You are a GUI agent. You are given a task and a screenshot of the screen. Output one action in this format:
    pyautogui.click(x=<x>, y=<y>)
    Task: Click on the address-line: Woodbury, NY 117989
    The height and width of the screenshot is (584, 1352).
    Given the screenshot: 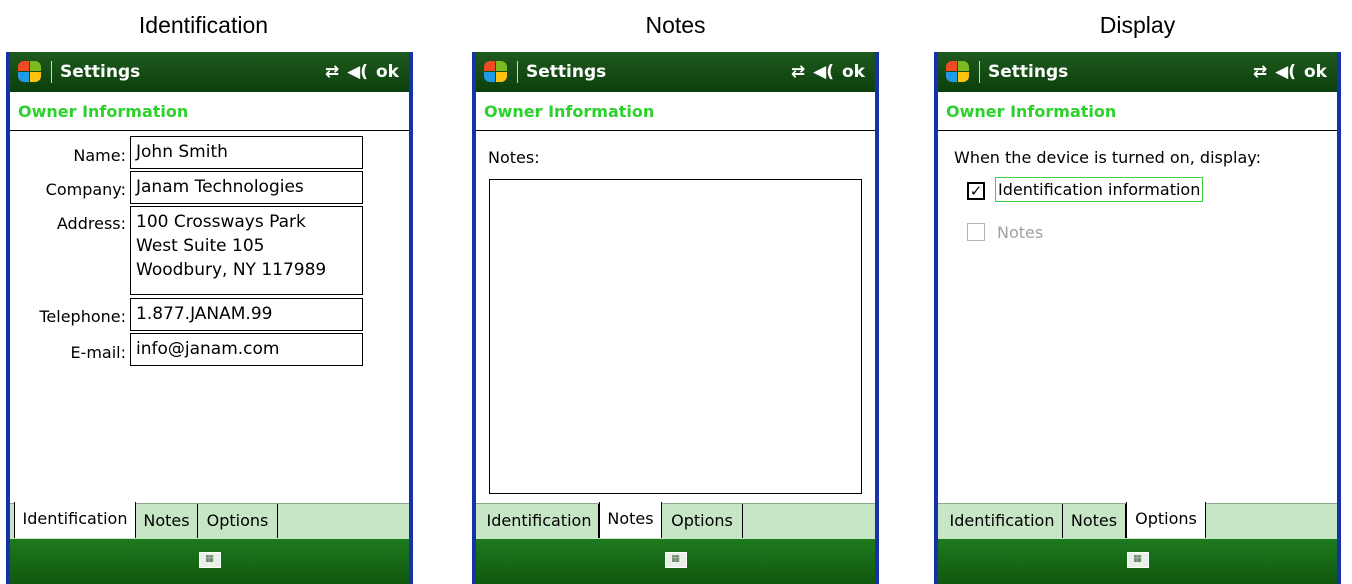 What is the action you would take?
    pyautogui.click(x=231, y=270)
    